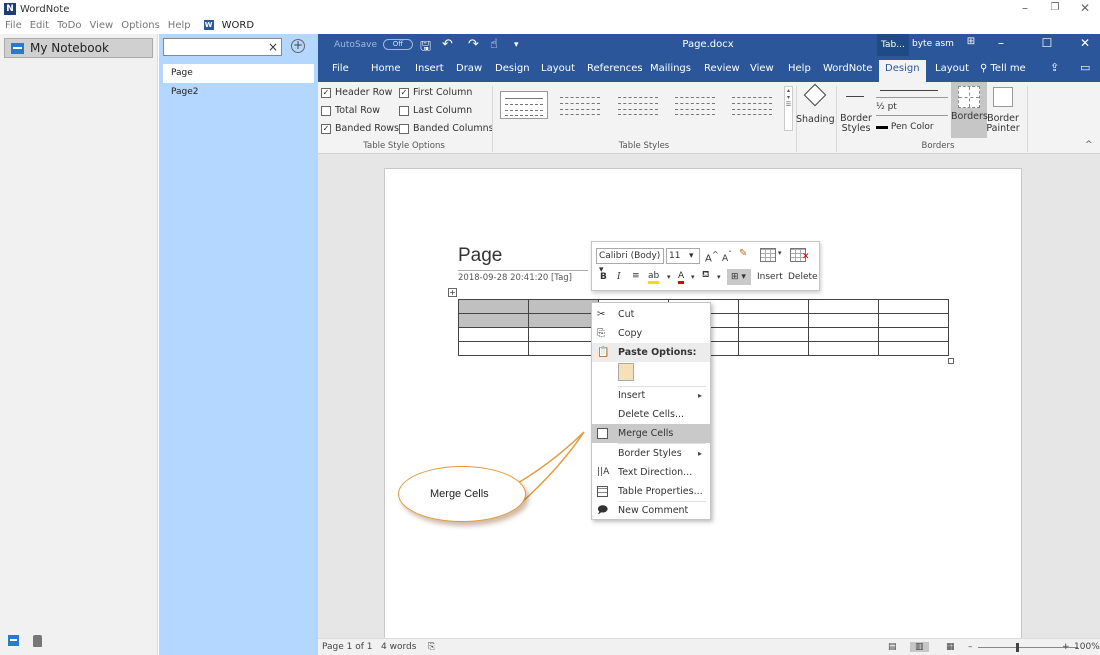  What do you see at coordinates (350, 110) in the screenshot?
I see `total-row-checkbox: Total Row` at bounding box center [350, 110].